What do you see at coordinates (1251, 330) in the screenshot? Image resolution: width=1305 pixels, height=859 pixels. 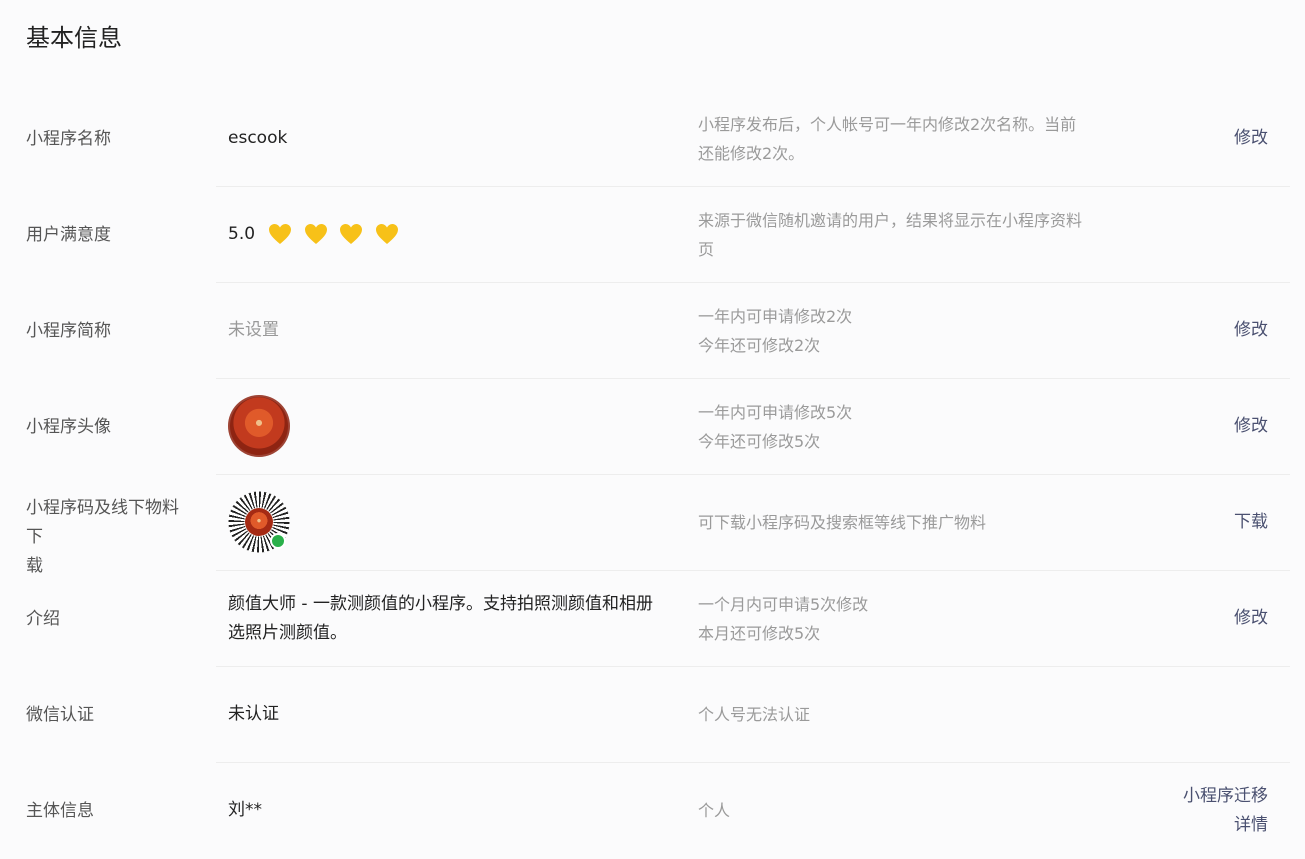 I see `edit-short-name-link: 修改` at bounding box center [1251, 330].